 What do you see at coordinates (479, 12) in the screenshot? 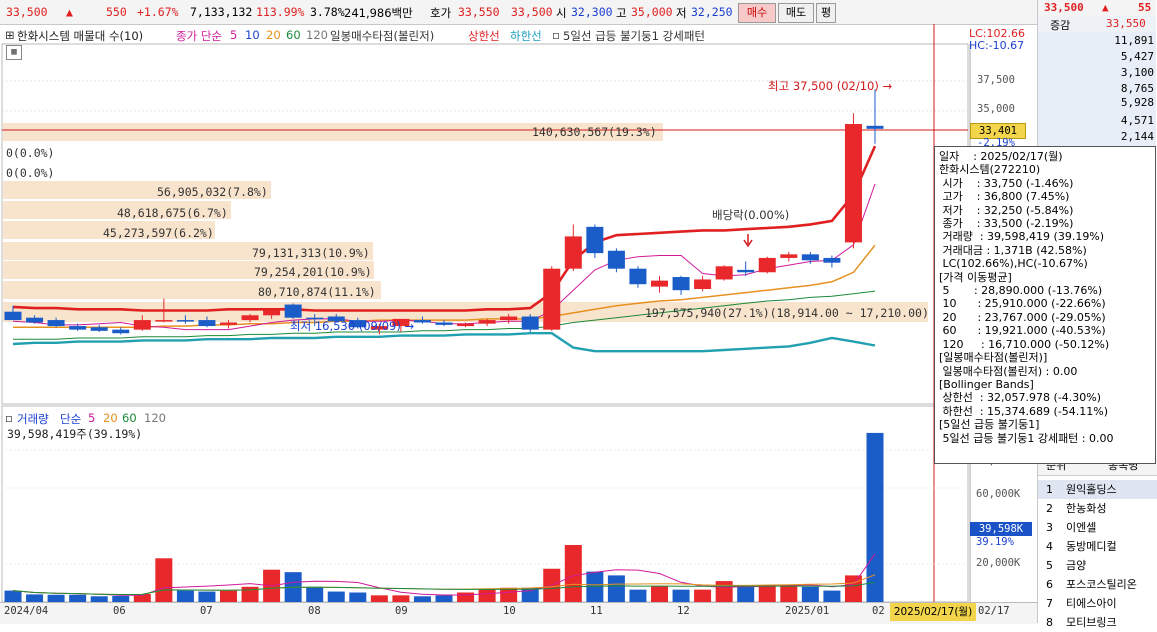
I see `ask-price: 33,550` at bounding box center [479, 12].